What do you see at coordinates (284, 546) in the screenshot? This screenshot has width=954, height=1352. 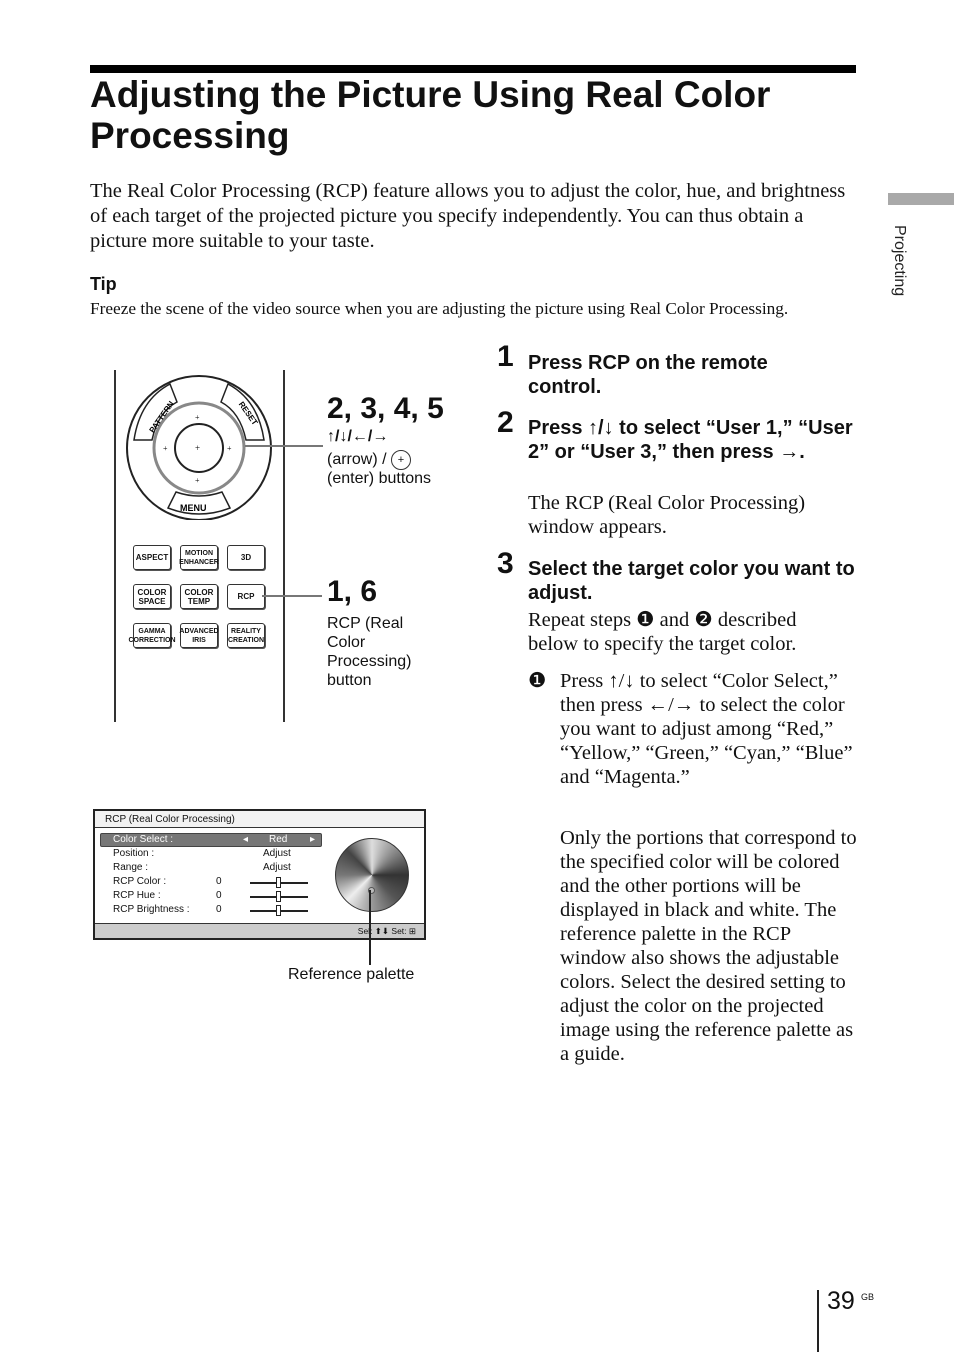 I see `remote-edge-right` at bounding box center [284, 546].